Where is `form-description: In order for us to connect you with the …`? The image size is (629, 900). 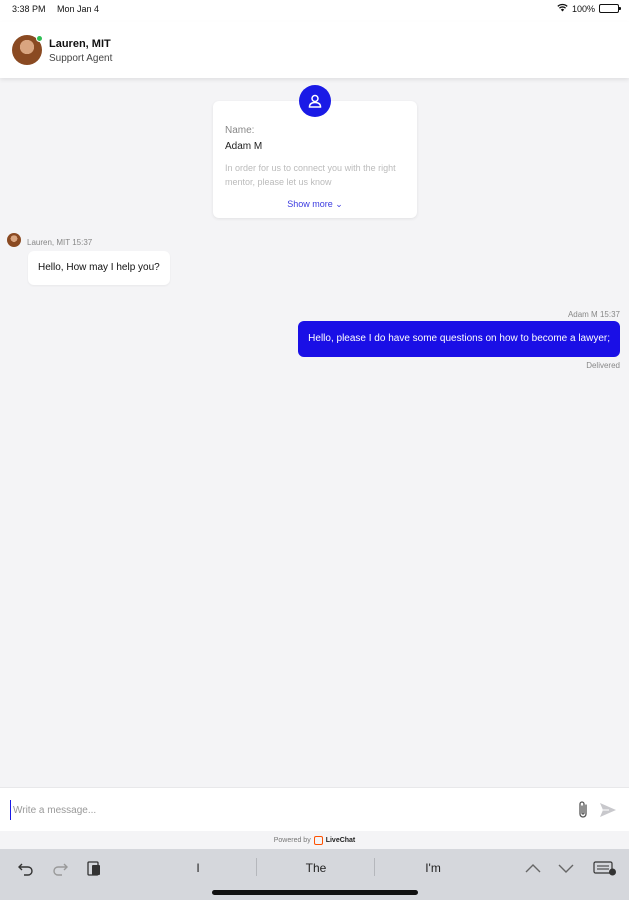
form-description: In order for us to connect you with the … is located at coordinates (310, 175).